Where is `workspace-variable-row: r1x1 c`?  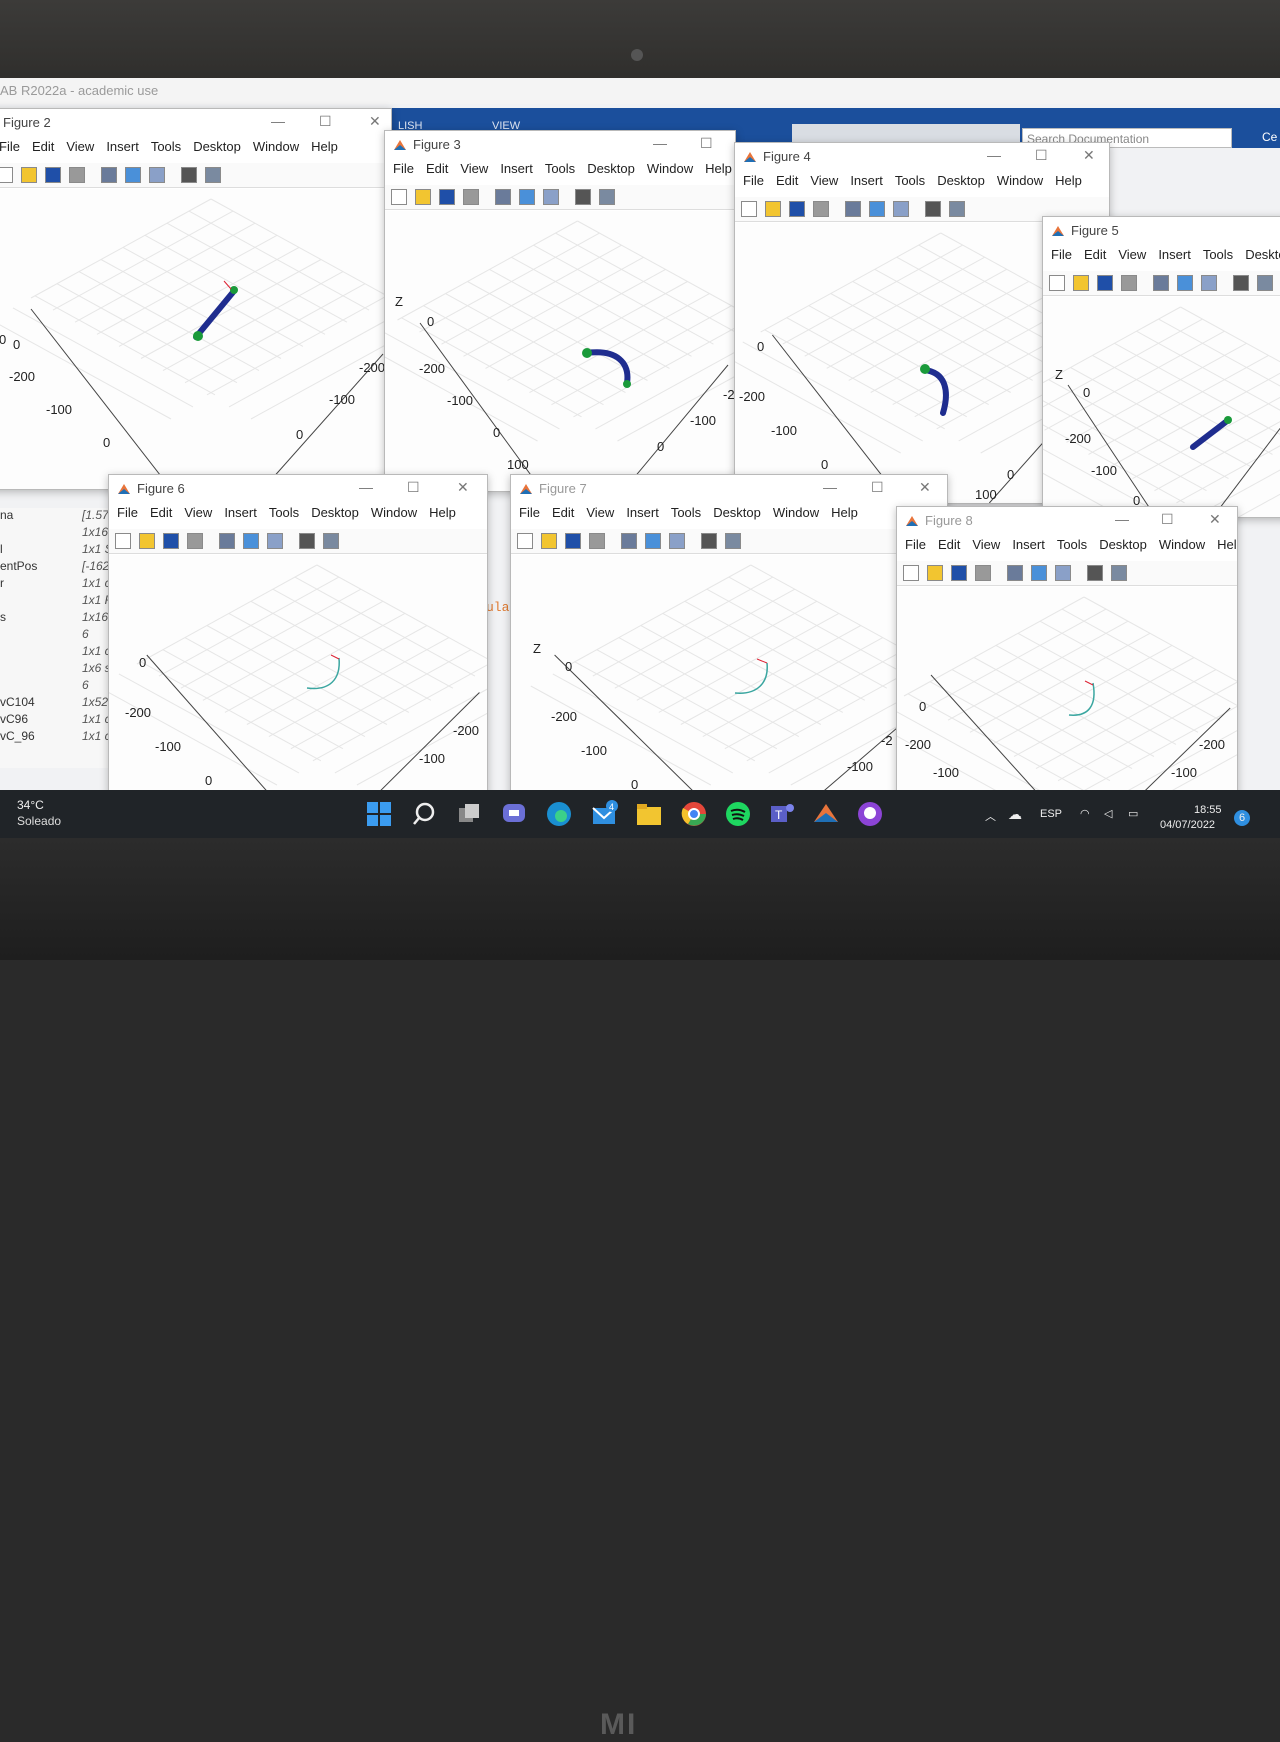 workspace-variable-row: r1x1 c is located at coordinates (58, 584).